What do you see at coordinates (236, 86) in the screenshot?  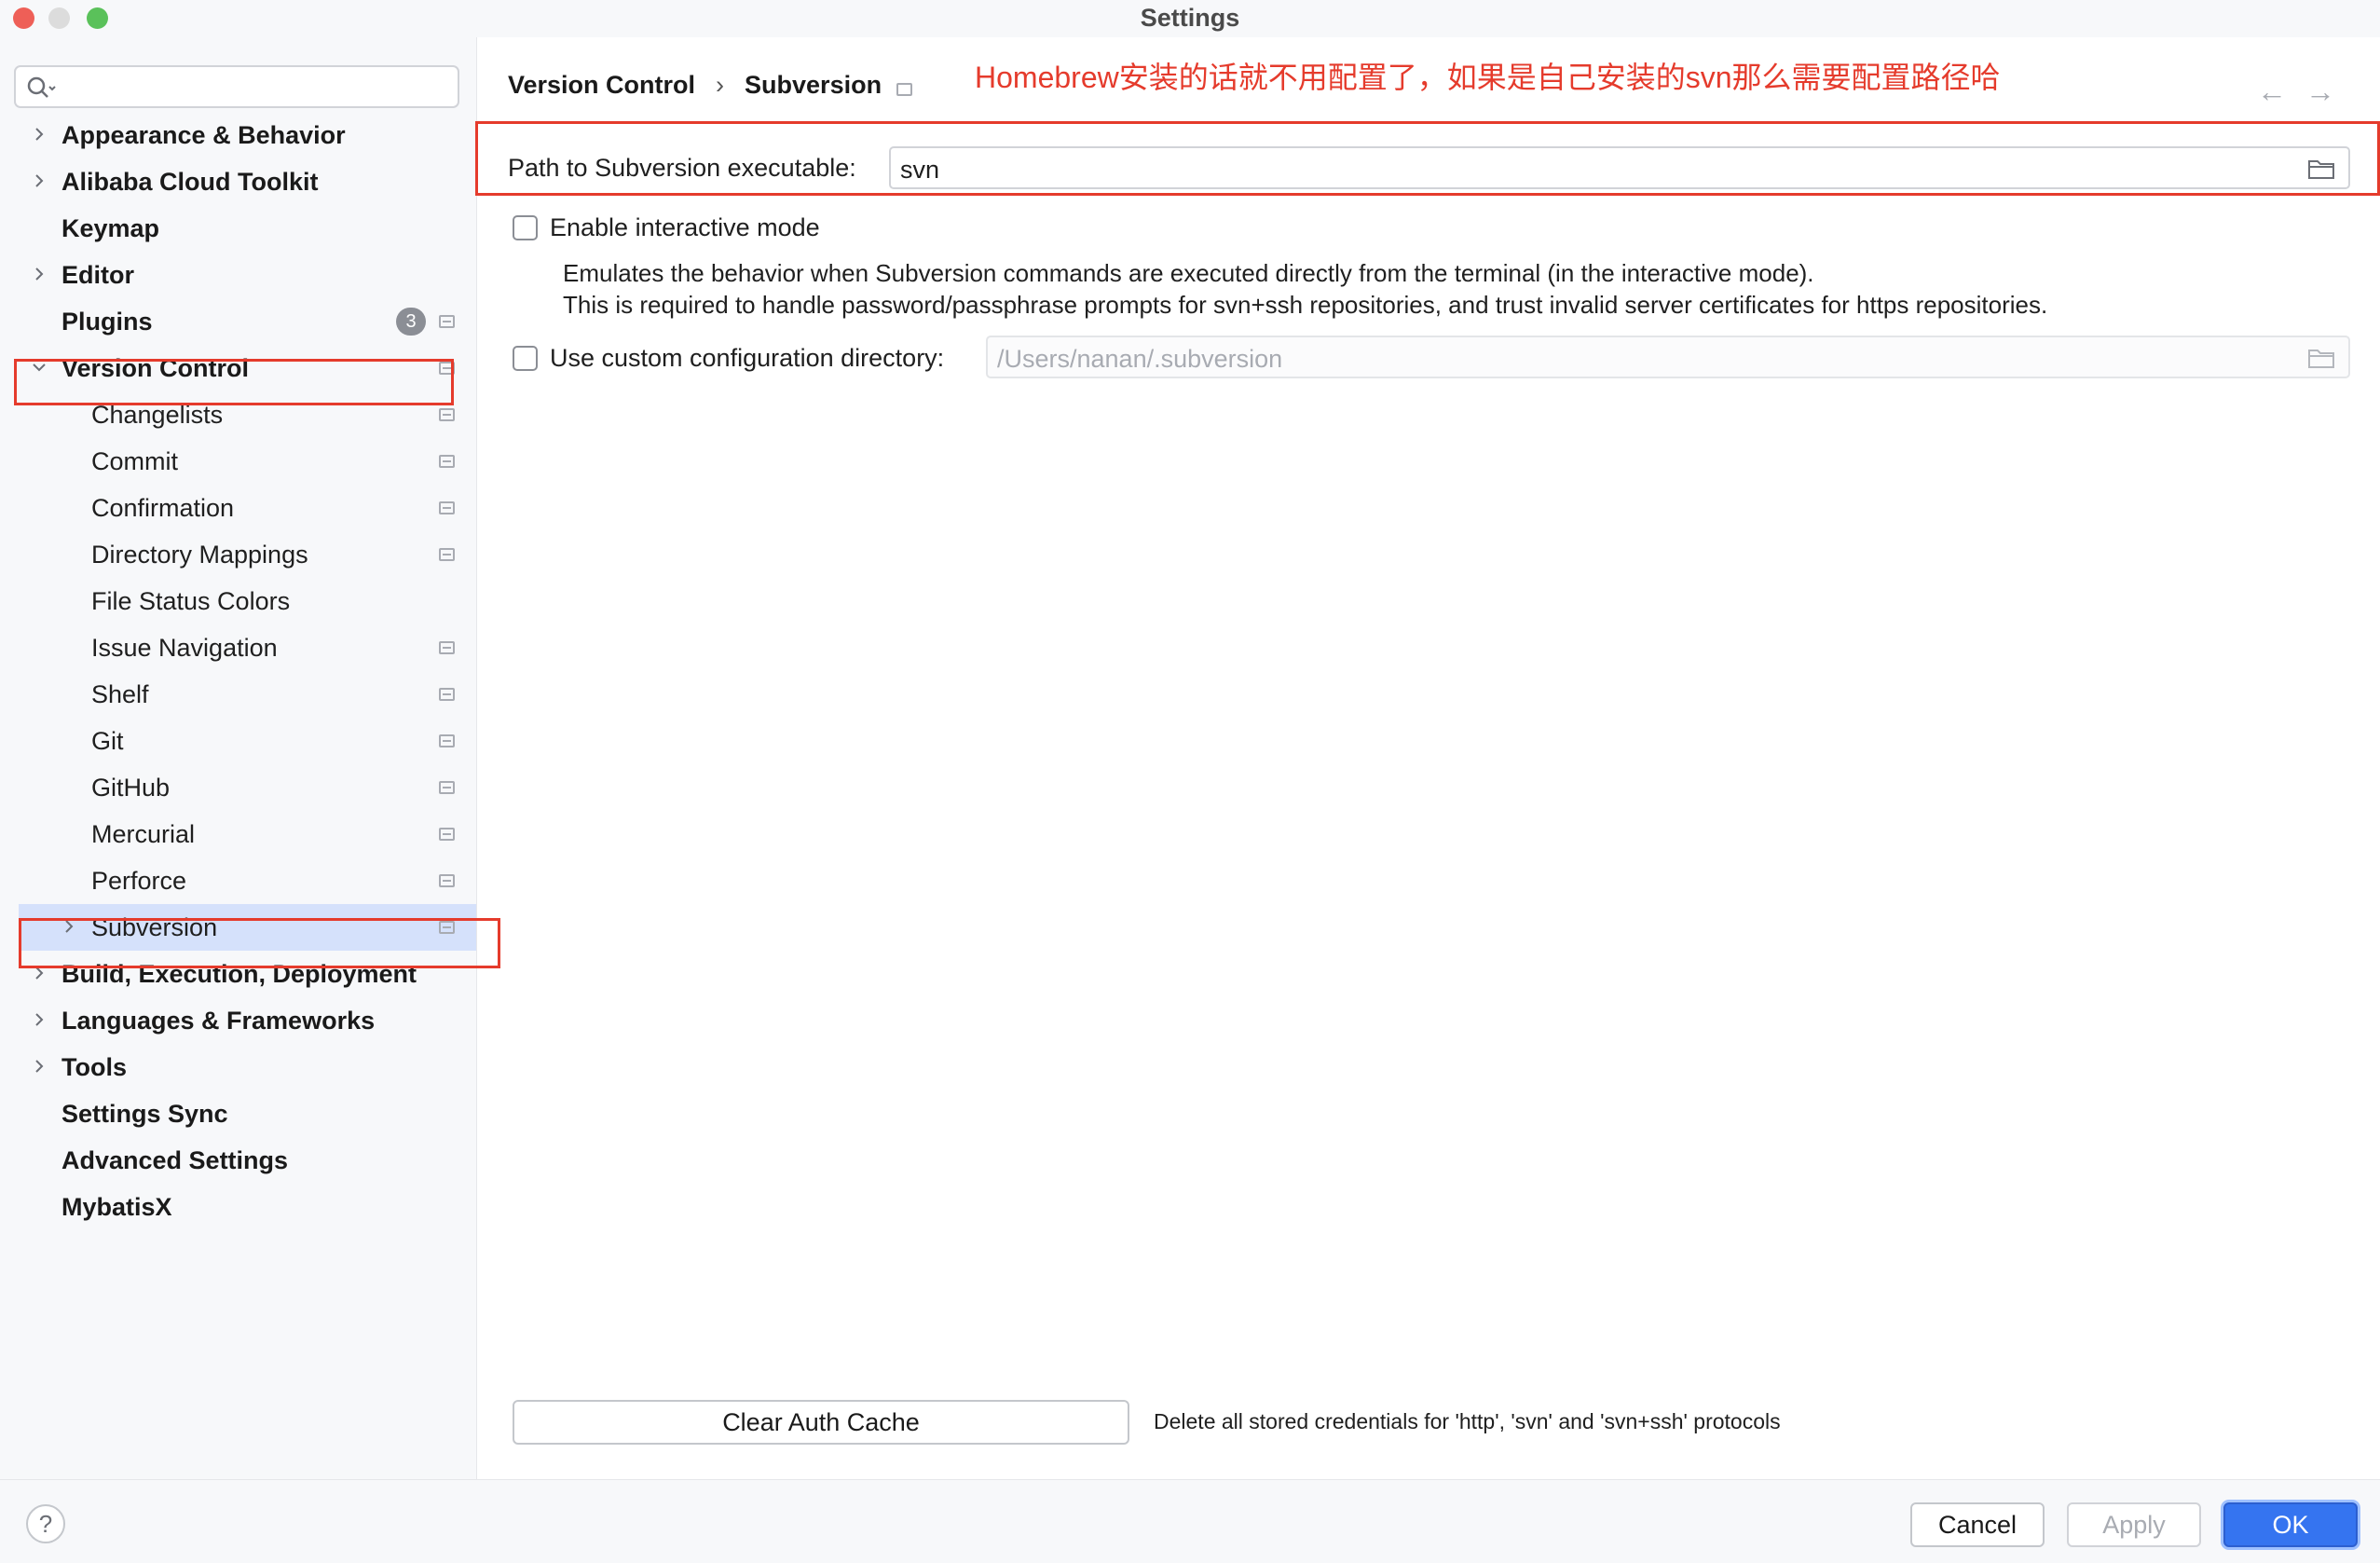 I see `search-input` at bounding box center [236, 86].